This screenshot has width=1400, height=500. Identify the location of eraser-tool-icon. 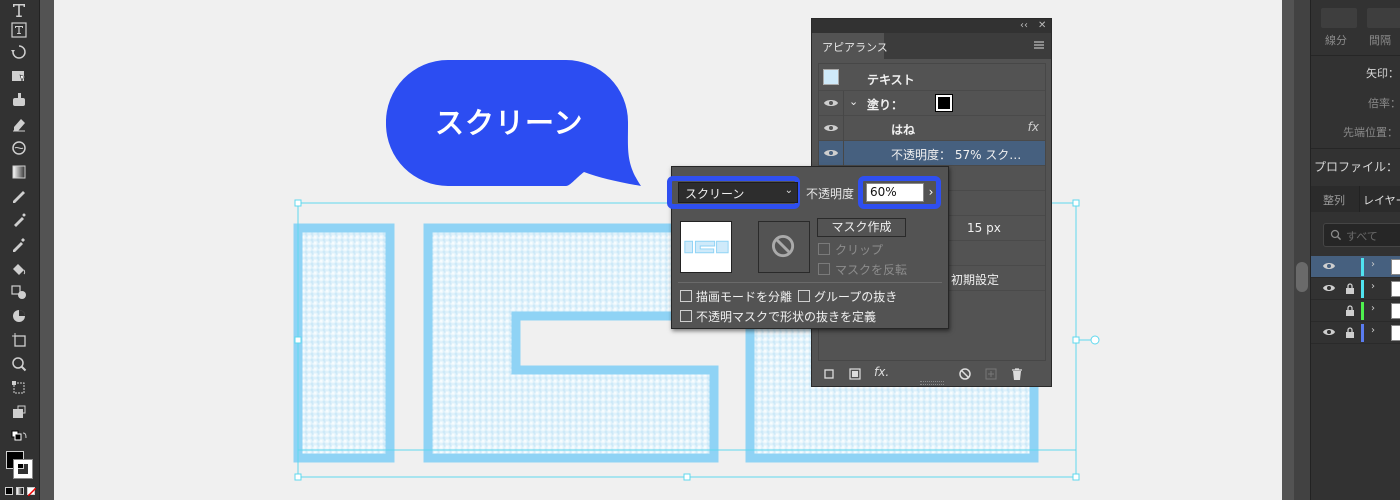
(19, 124).